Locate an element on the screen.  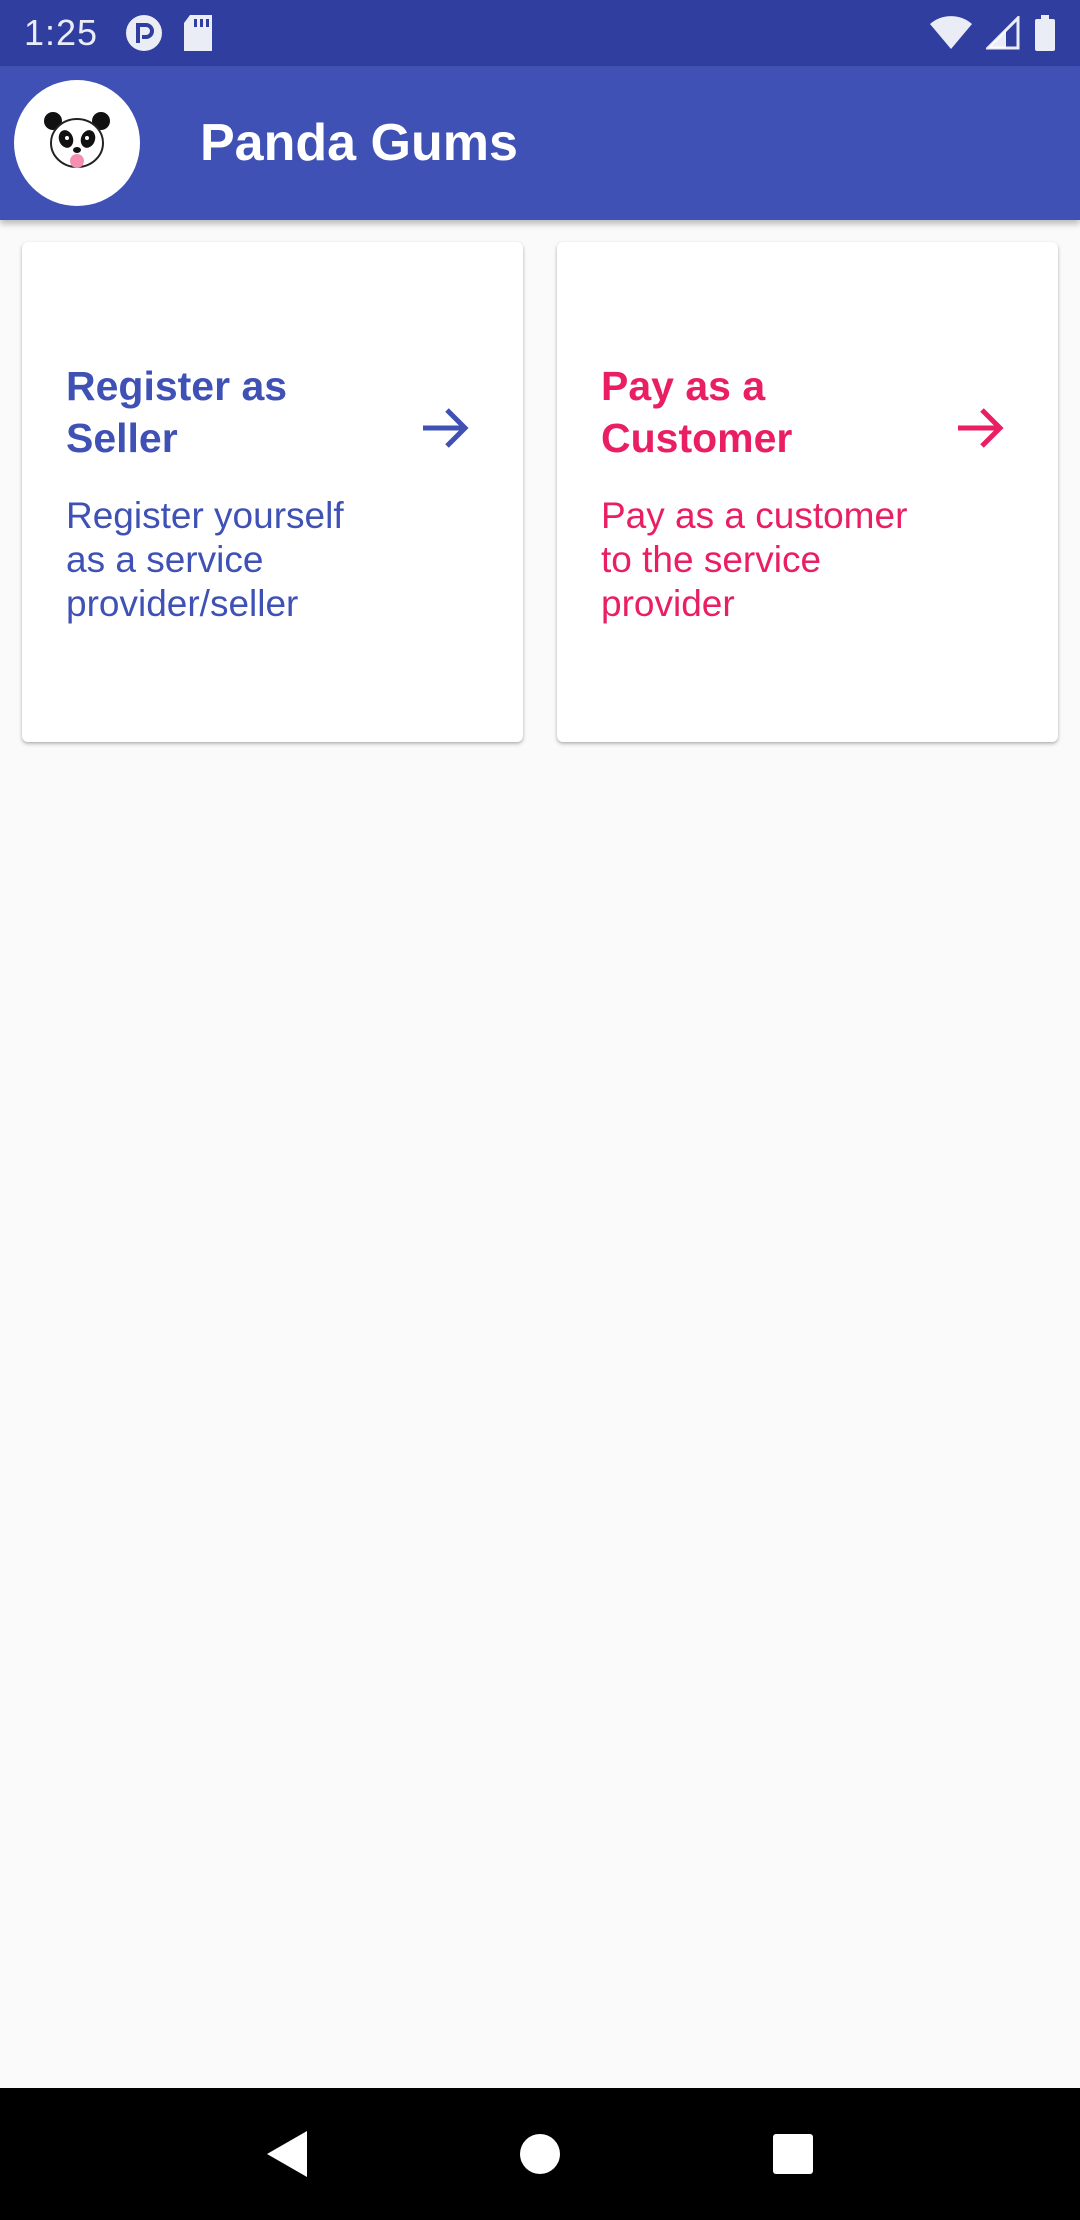
back-button is located at coordinates (287, 2154).